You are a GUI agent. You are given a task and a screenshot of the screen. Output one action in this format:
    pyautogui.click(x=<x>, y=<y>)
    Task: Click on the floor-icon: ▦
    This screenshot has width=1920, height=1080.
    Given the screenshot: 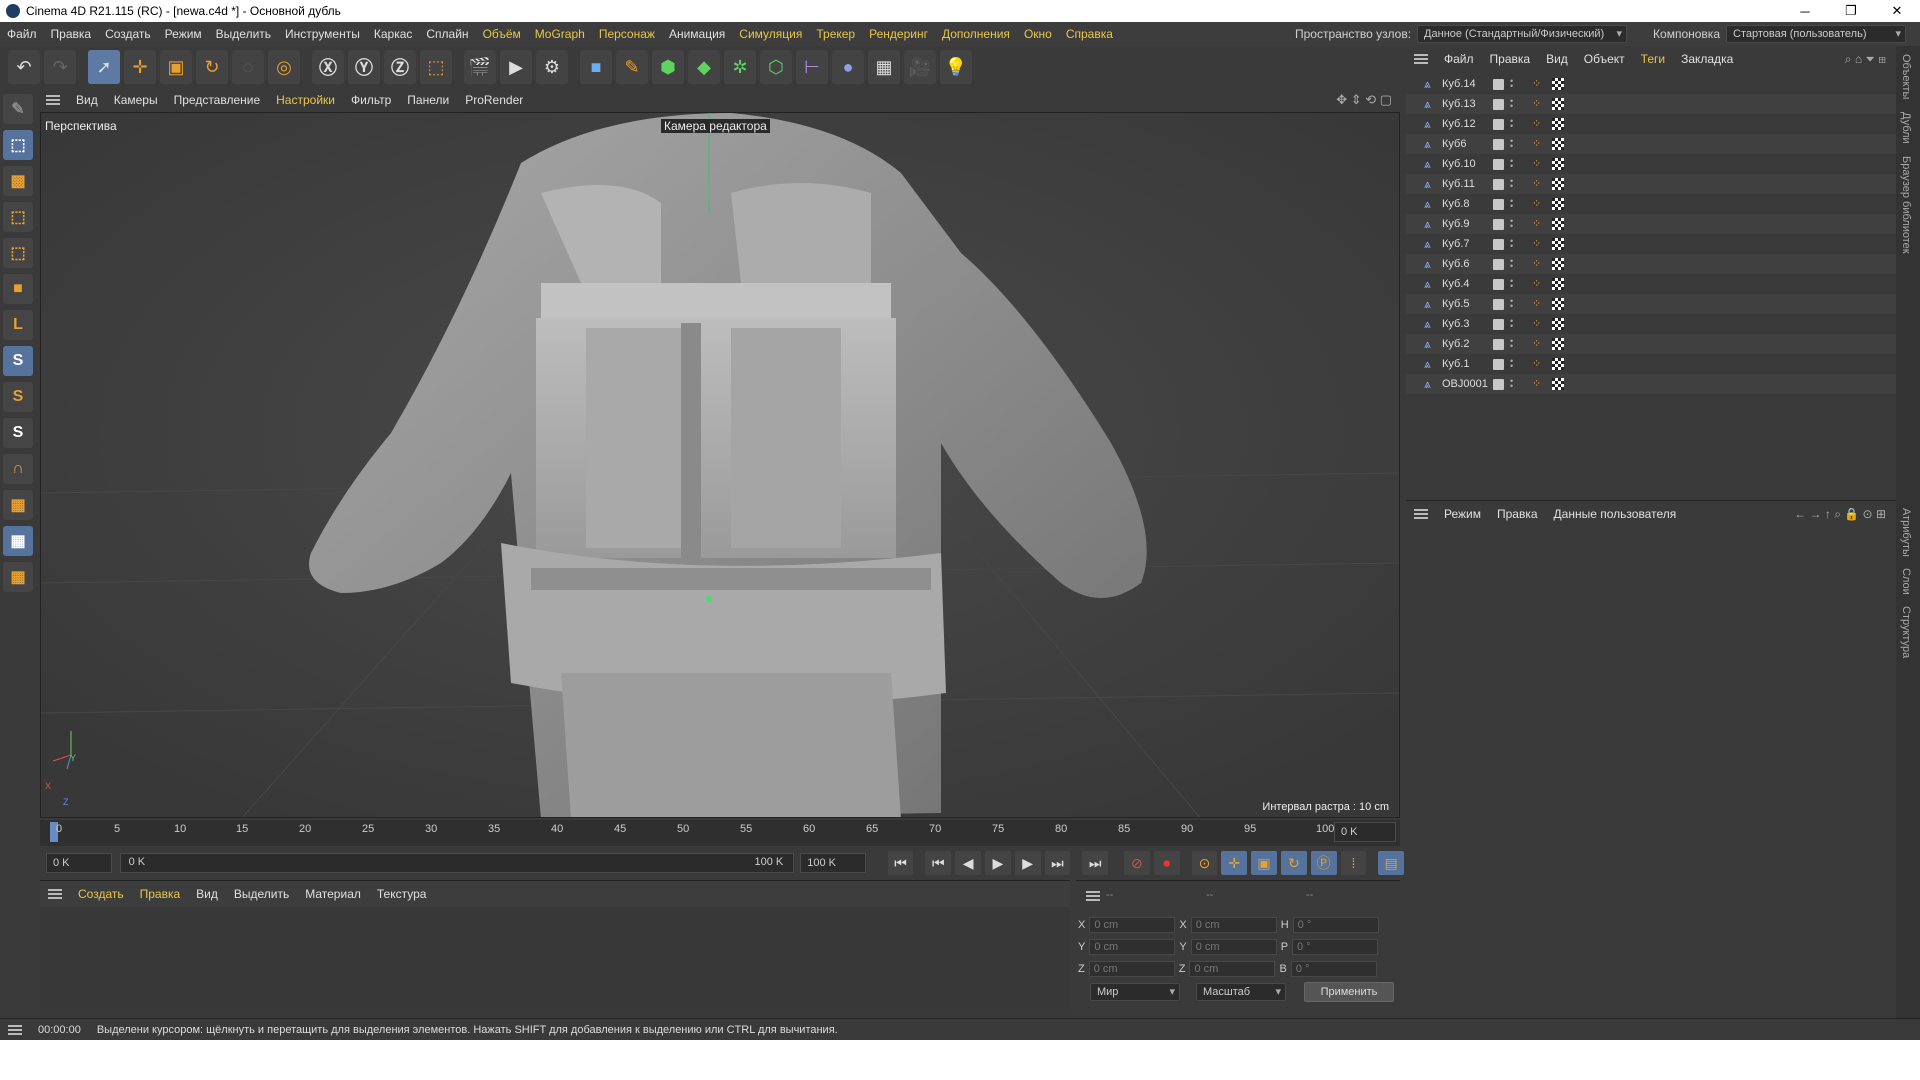 What is the action you would take?
    pyautogui.click(x=884, y=67)
    